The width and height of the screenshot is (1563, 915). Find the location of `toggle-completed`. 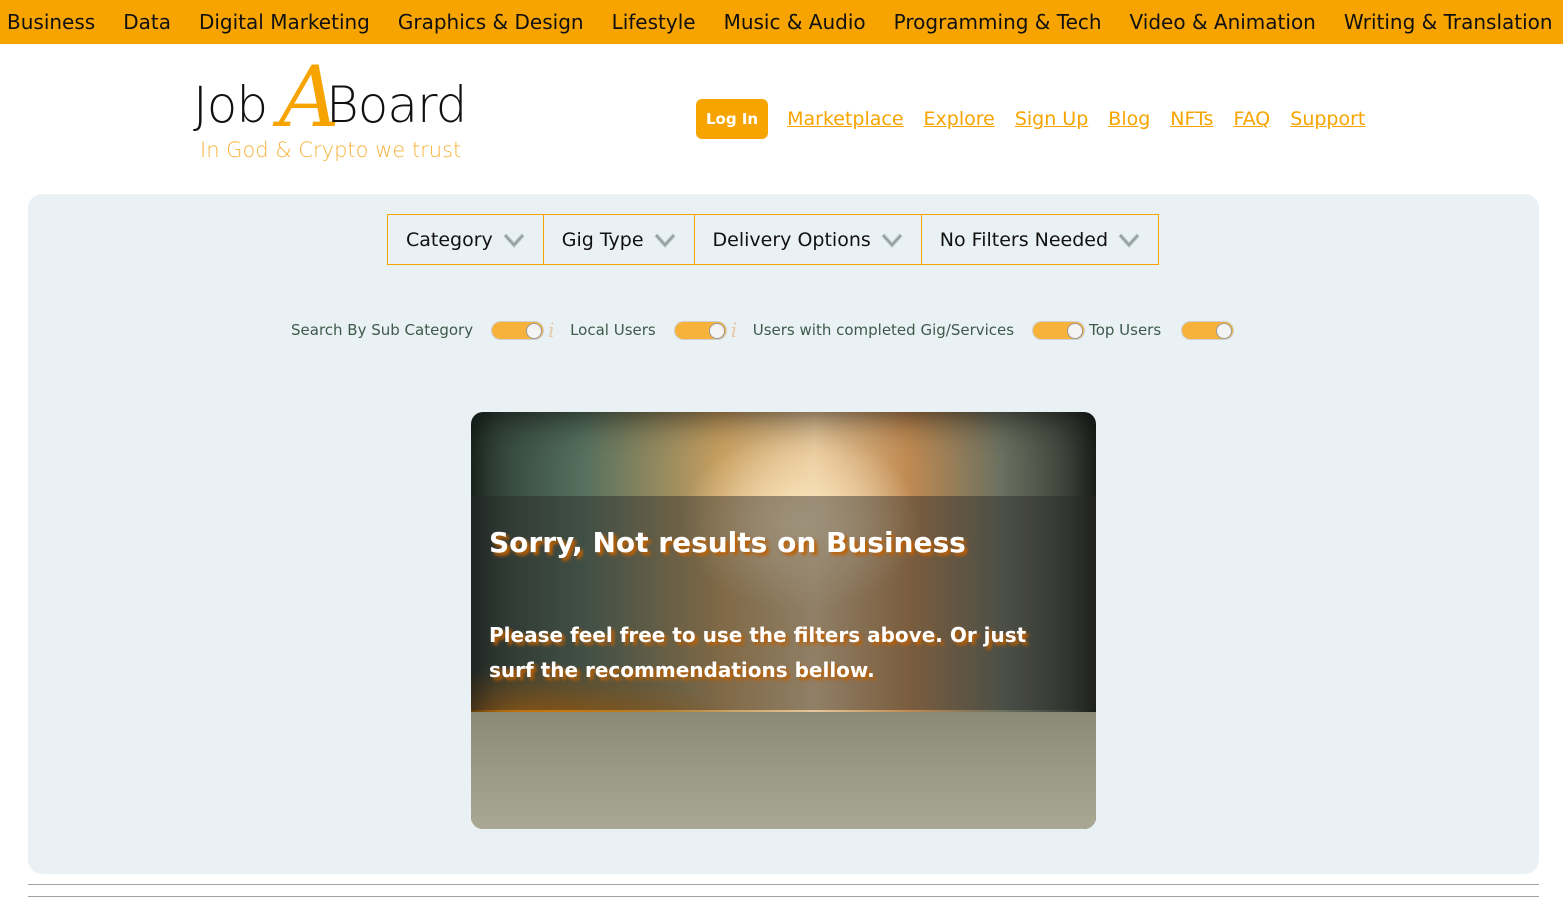

toggle-completed is located at coordinates (1059, 330).